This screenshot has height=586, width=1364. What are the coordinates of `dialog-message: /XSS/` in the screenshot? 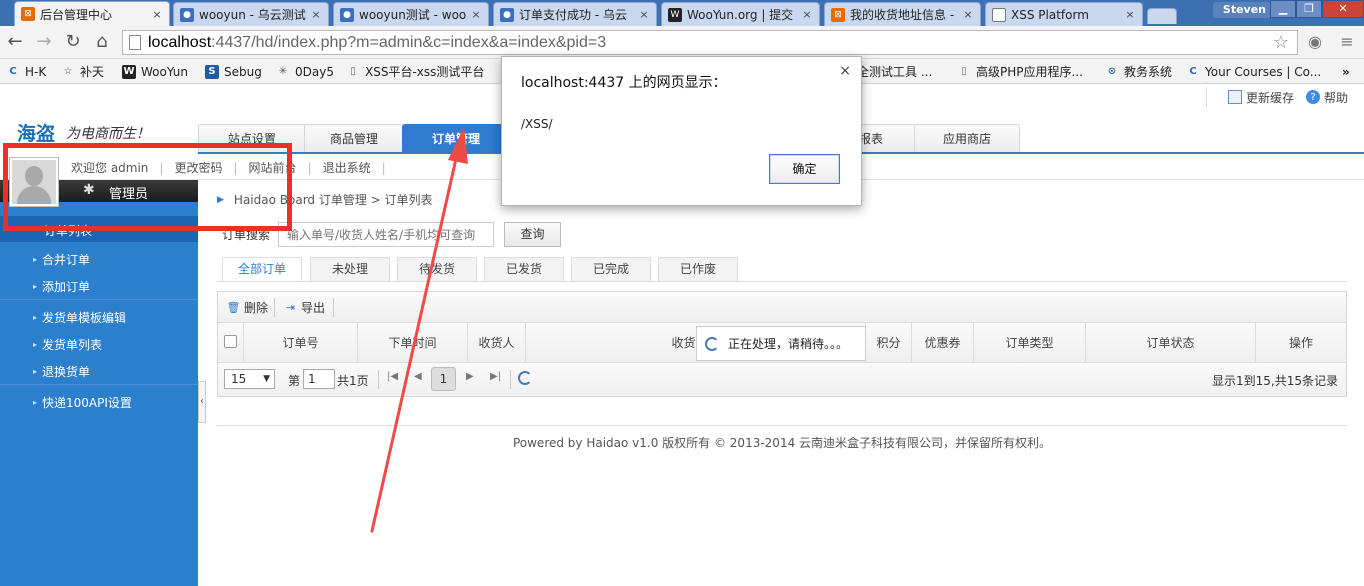 It's located at (537, 124).